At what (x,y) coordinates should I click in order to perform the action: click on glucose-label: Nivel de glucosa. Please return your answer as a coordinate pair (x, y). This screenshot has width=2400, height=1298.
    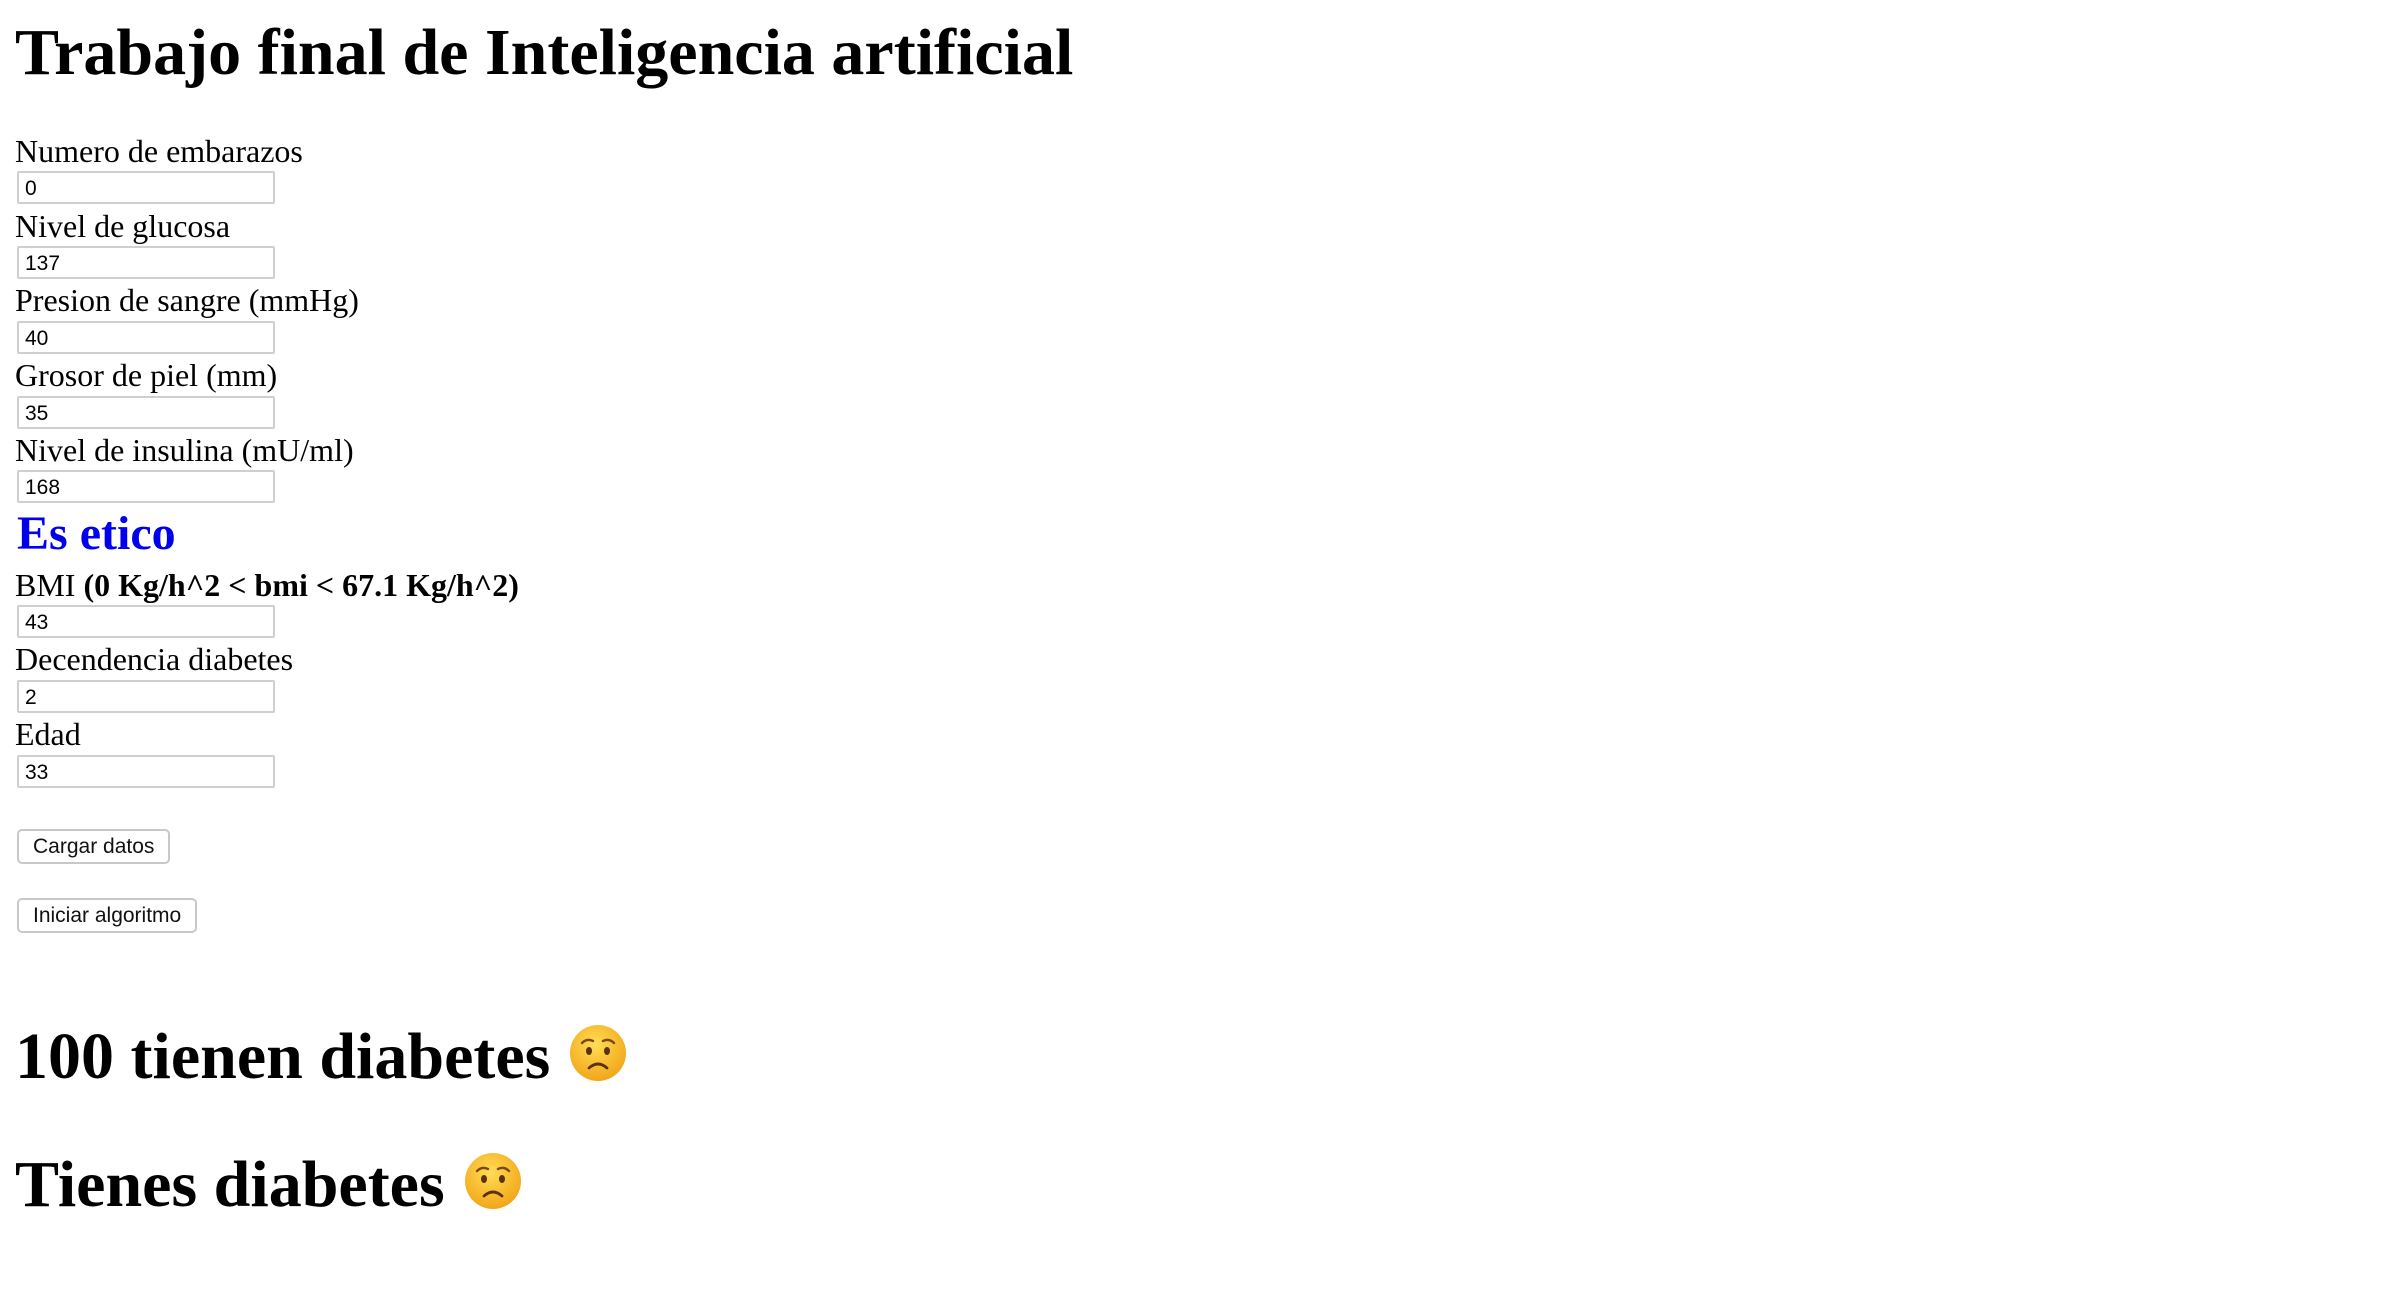
    Looking at the image, I should click on (123, 226).